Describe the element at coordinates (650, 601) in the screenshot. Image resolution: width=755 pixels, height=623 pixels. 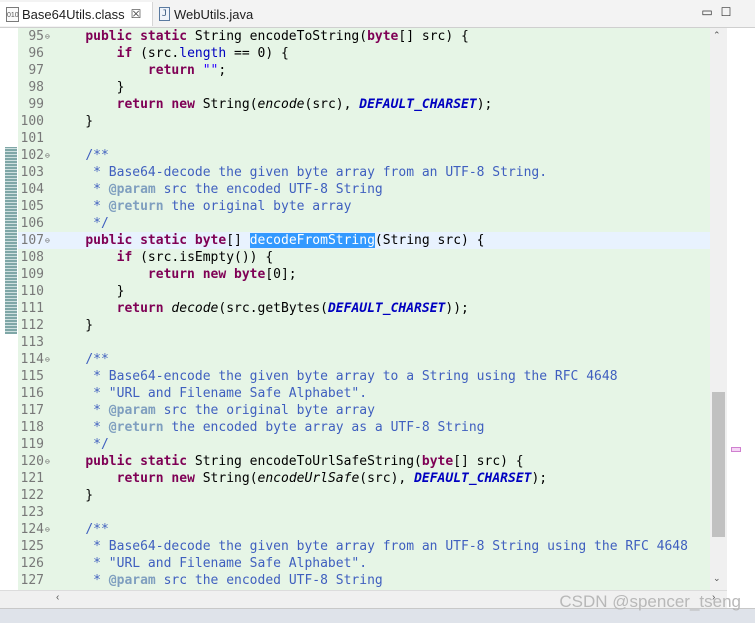
I see `watermark: CSDN @spencer_tseng` at that location.